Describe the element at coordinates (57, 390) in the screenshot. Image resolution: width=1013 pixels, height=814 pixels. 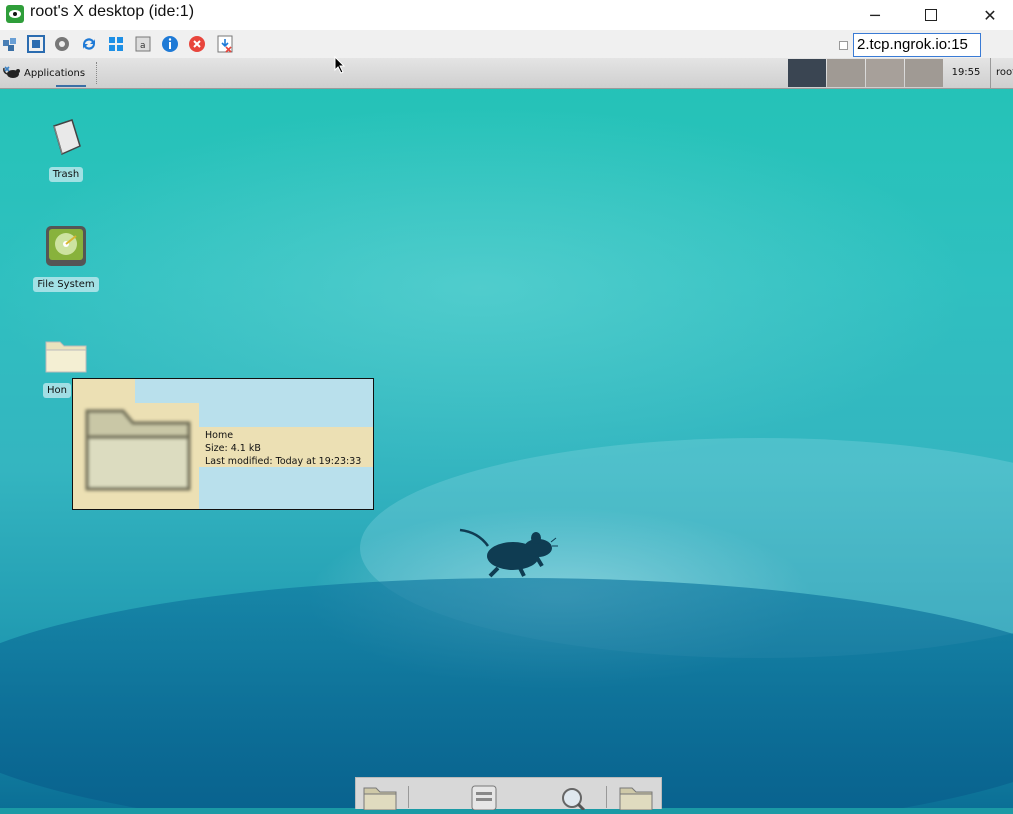
I see `desktop-icon-label: Hon` at that location.